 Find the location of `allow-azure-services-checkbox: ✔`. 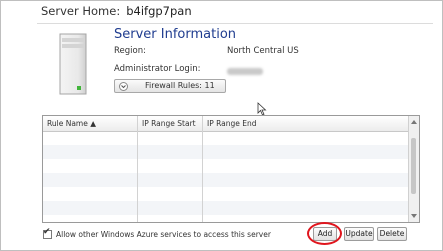

allow-azure-services-checkbox: ✔ is located at coordinates (47, 233).